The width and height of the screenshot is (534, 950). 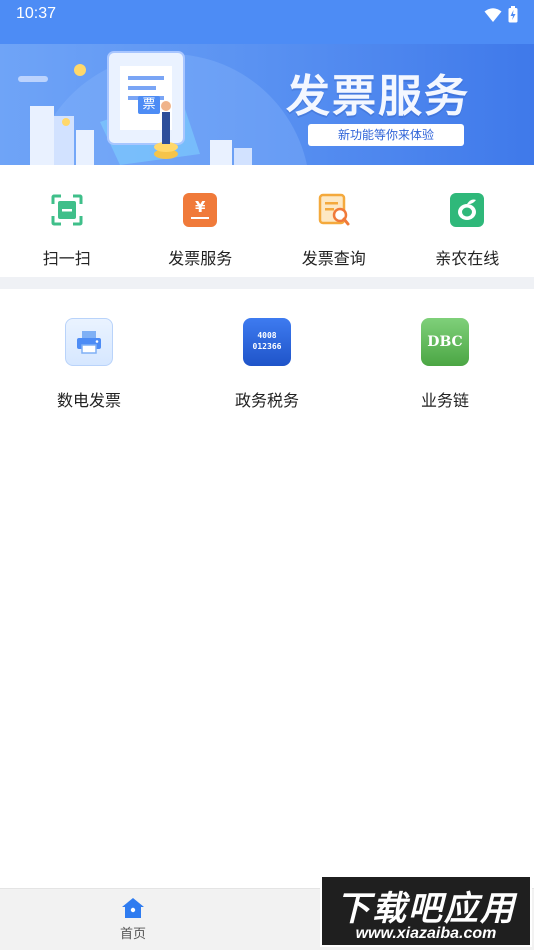 I want to click on app-item-digital-invoice: 数电发票, so click(x=89, y=354).